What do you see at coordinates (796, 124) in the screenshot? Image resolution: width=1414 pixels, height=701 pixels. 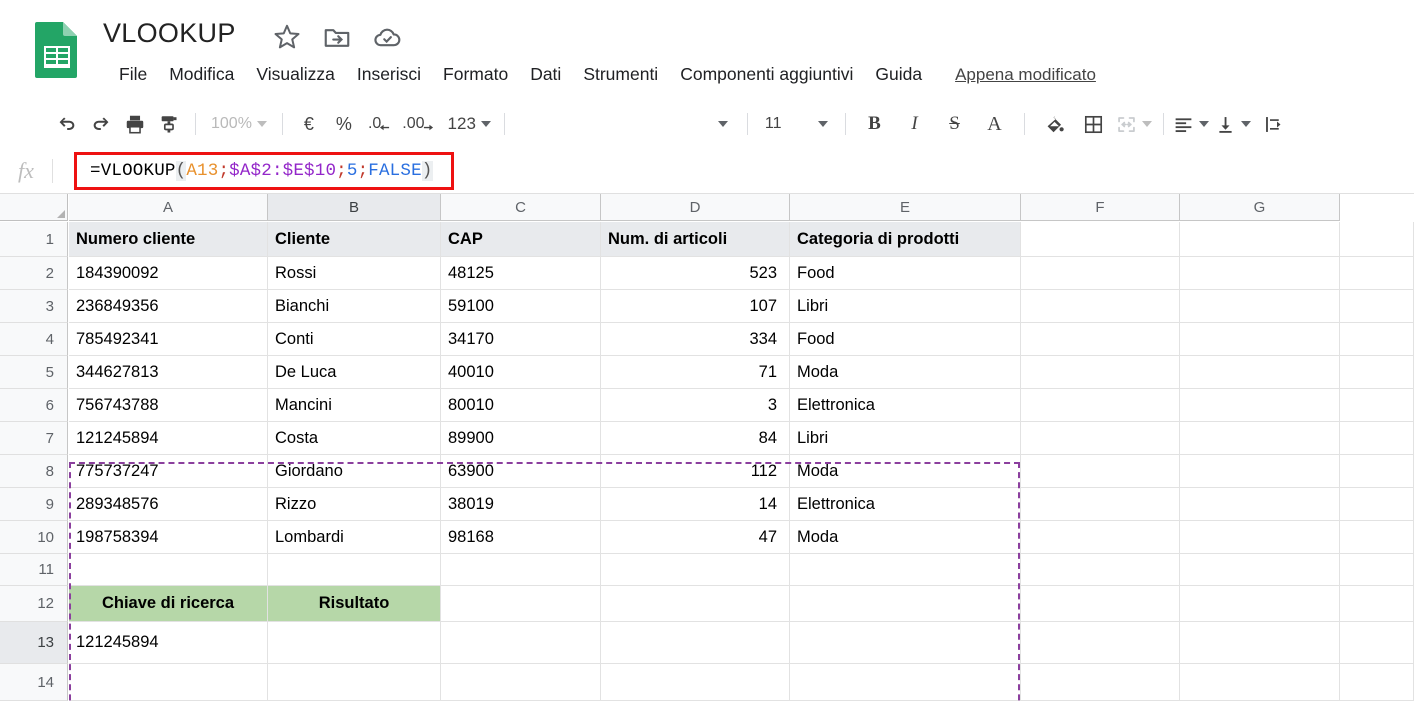 I see `font-size-selector: 11` at bounding box center [796, 124].